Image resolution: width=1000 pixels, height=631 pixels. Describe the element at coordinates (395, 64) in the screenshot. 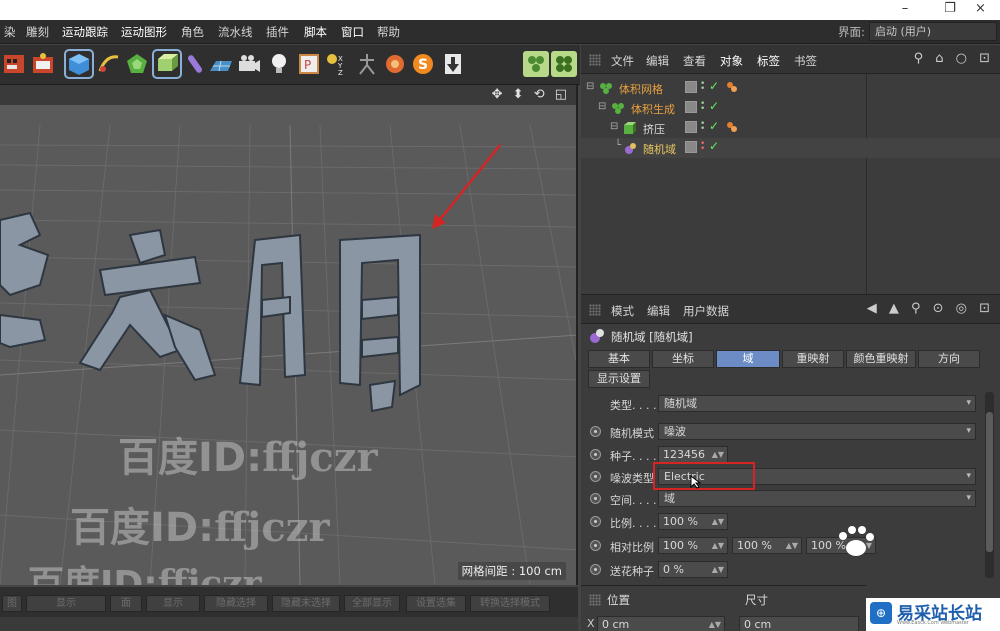

I see `scene-icon` at that location.